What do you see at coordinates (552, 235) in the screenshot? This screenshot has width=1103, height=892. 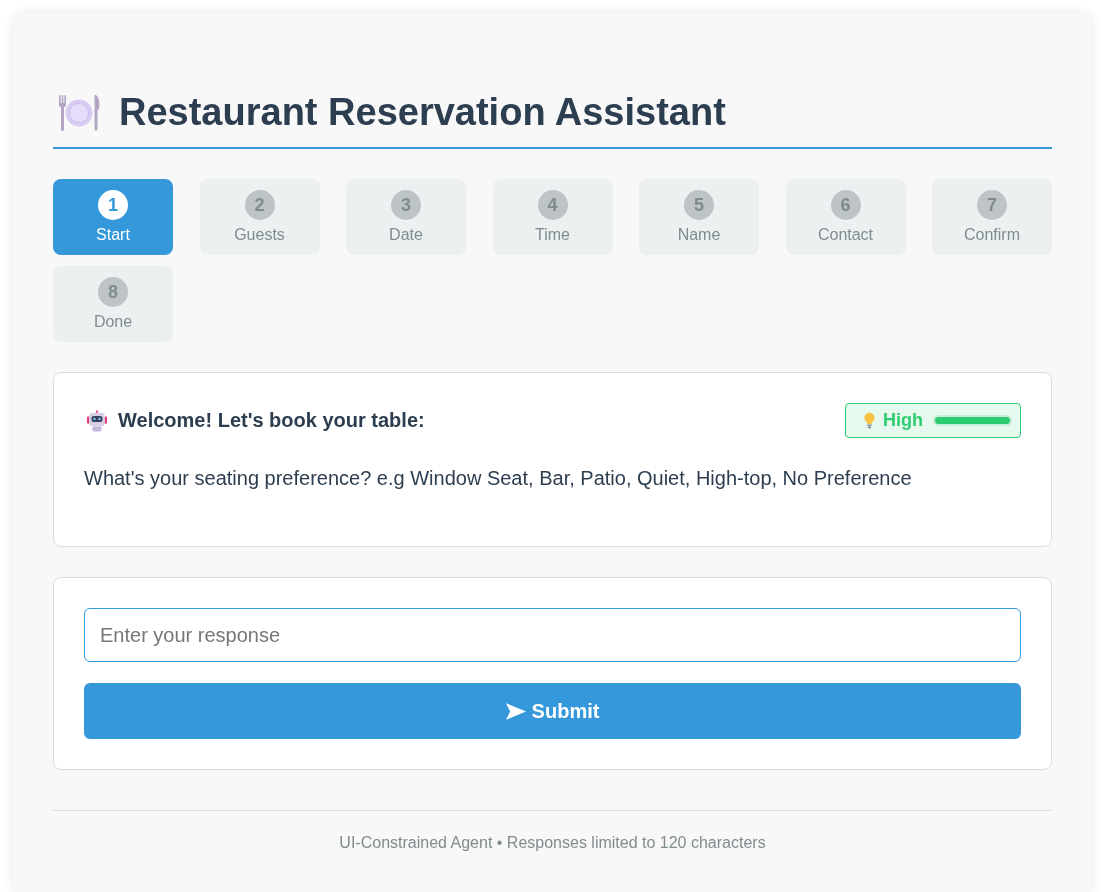 I see `step-label: Time` at bounding box center [552, 235].